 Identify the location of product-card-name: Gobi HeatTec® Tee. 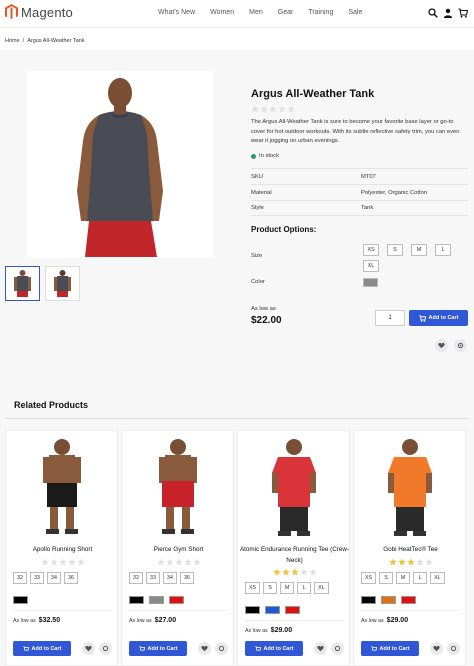
(410, 549).